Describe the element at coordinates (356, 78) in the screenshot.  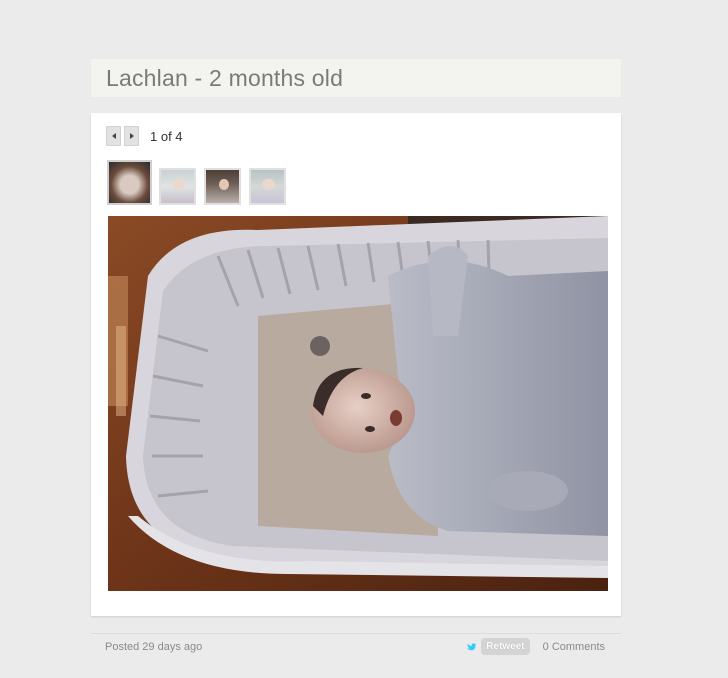
I see `post-title-bar: Lachlan - 2 months old` at that location.